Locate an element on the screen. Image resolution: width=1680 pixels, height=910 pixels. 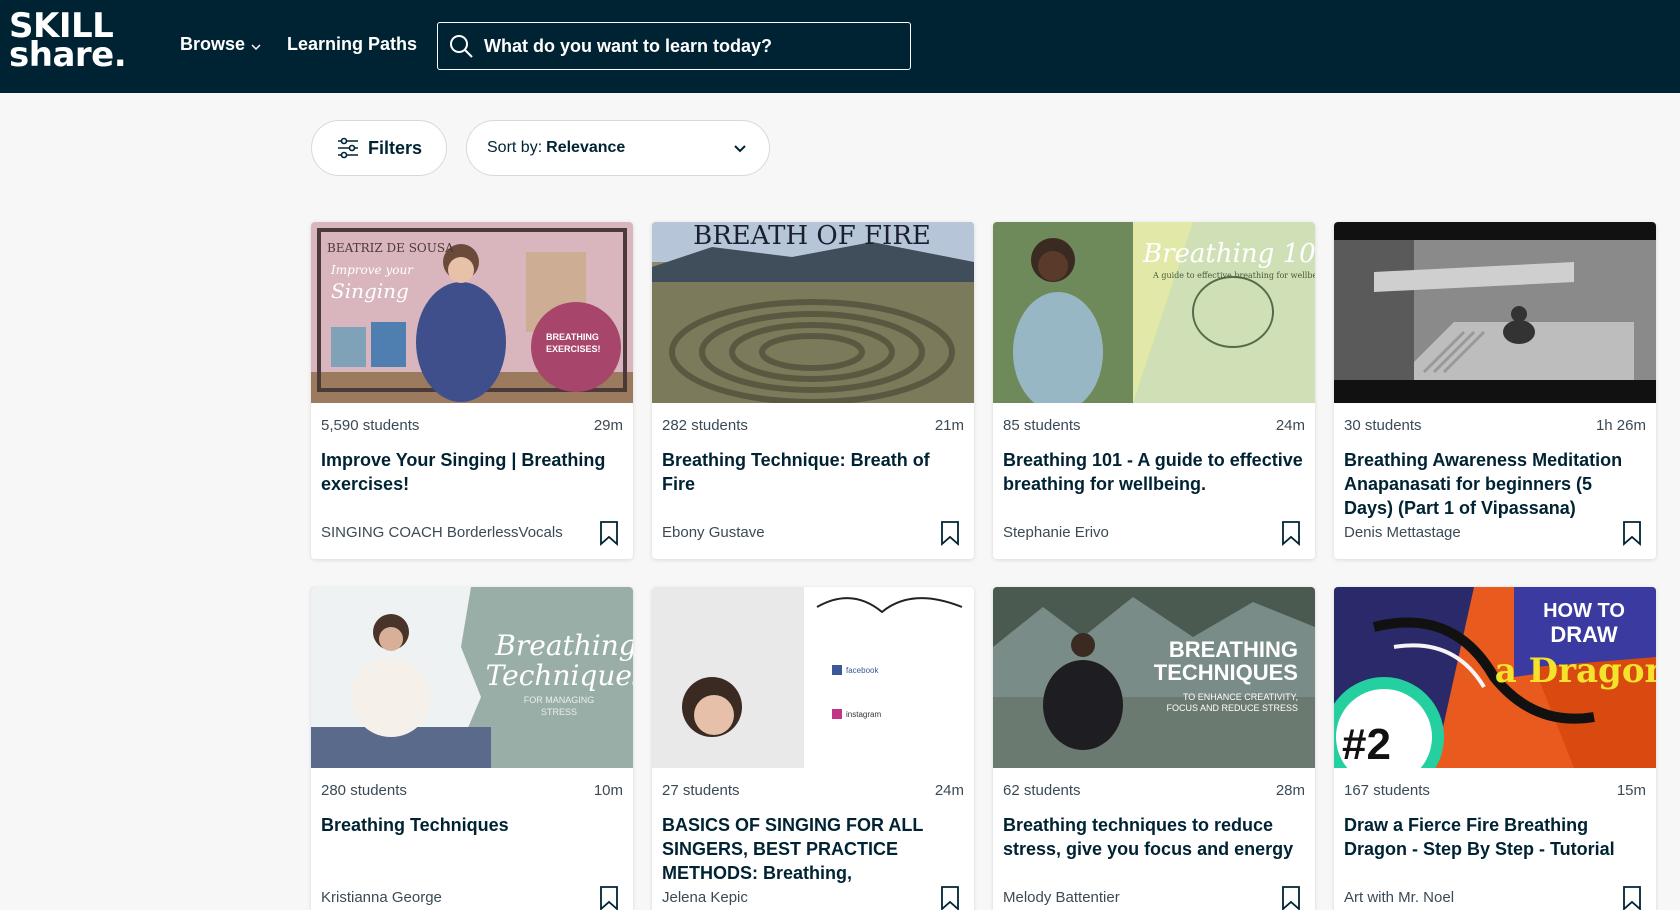
course-duration: 21m is located at coordinates (949, 425).